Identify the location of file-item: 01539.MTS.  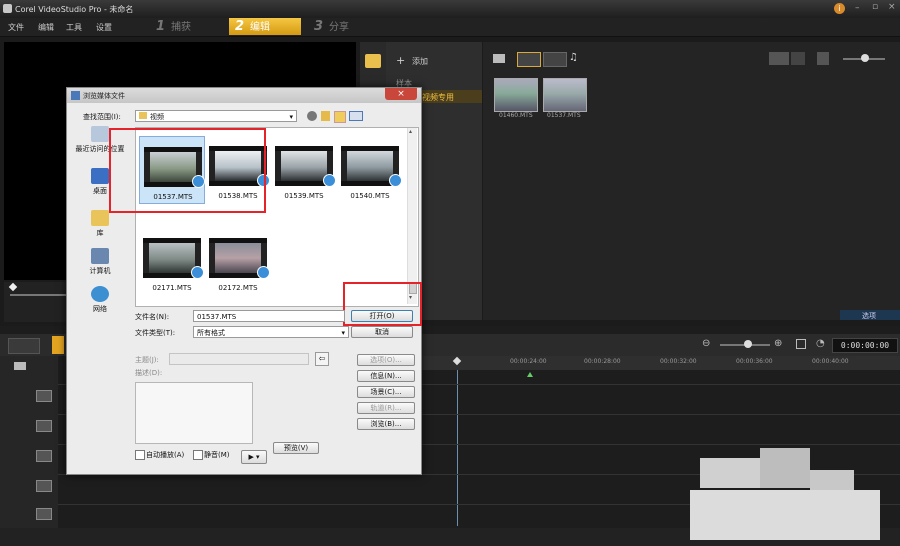
(304, 170).